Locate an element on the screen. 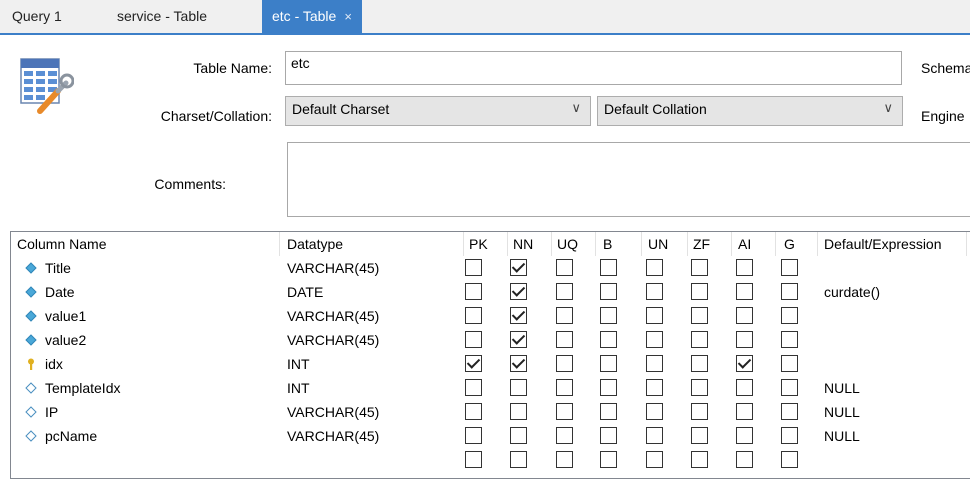 This screenshot has width=970, height=488. header-pk: PK is located at coordinates (478, 244).